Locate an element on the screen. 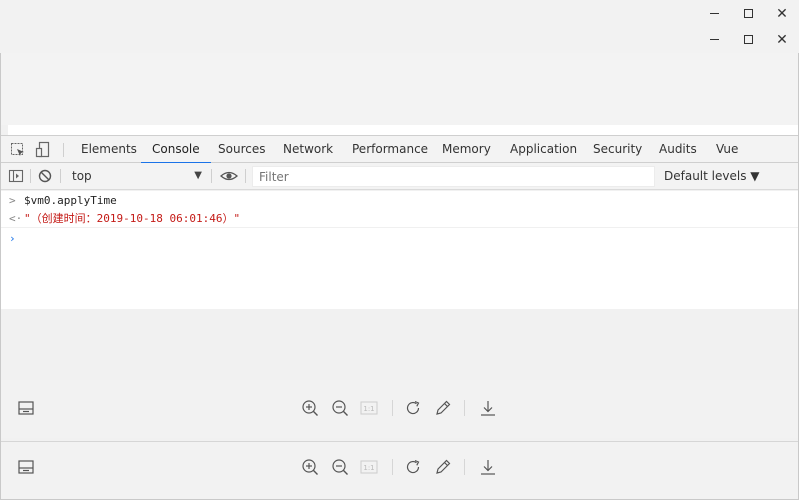 The image size is (799, 500). tab-label: Vue is located at coordinates (727, 149).